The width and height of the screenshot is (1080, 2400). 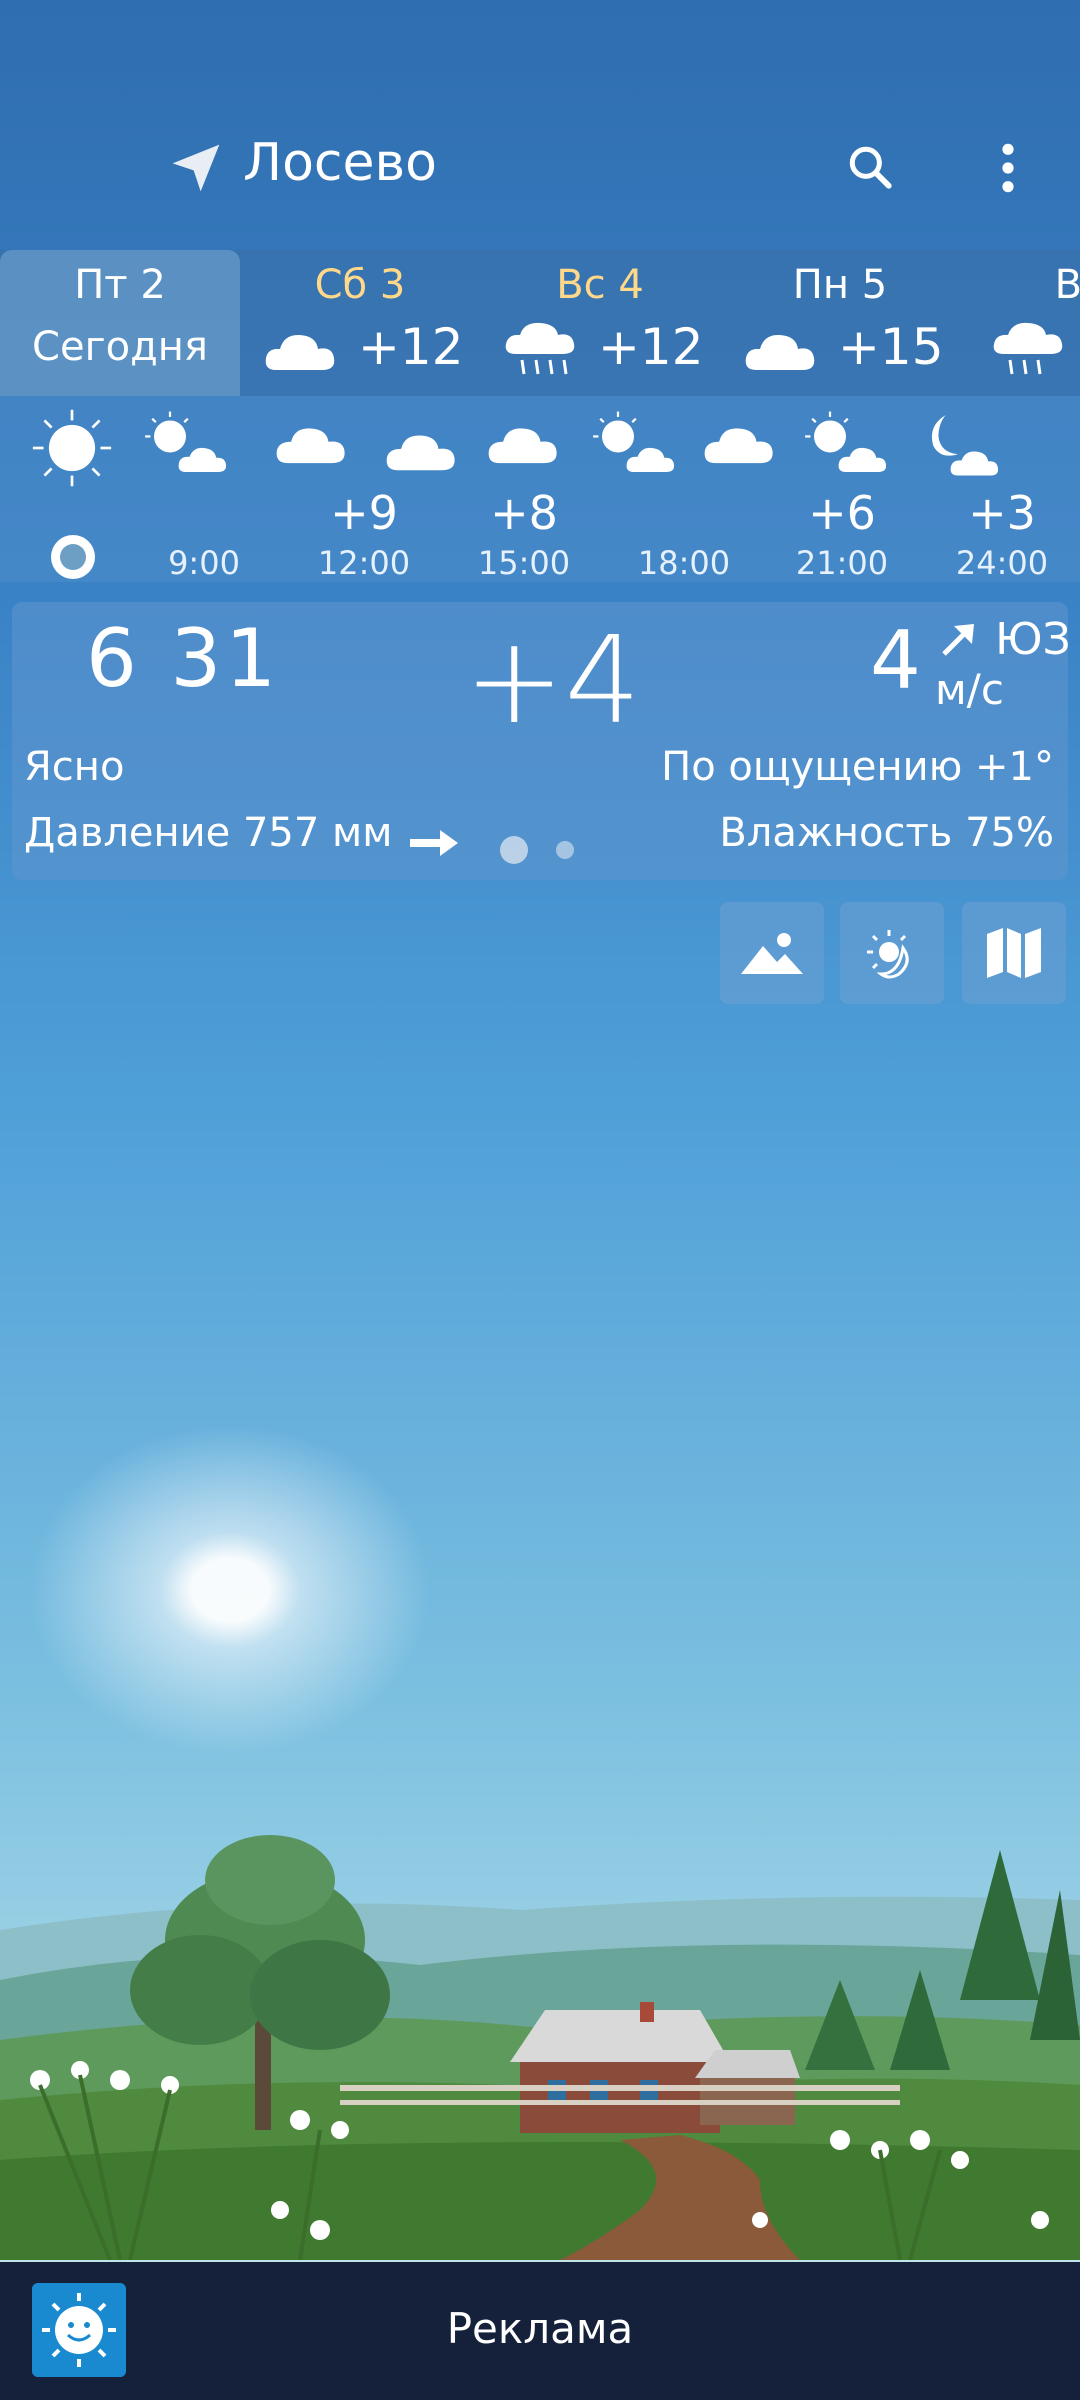 I want to click on ad-label: Реклама, so click(x=540, y=2328).